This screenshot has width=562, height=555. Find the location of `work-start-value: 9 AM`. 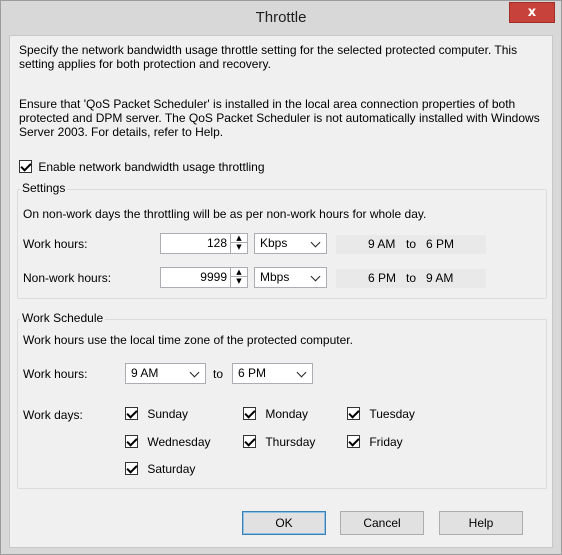

work-start-value: 9 AM is located at coordinates (145, 373).